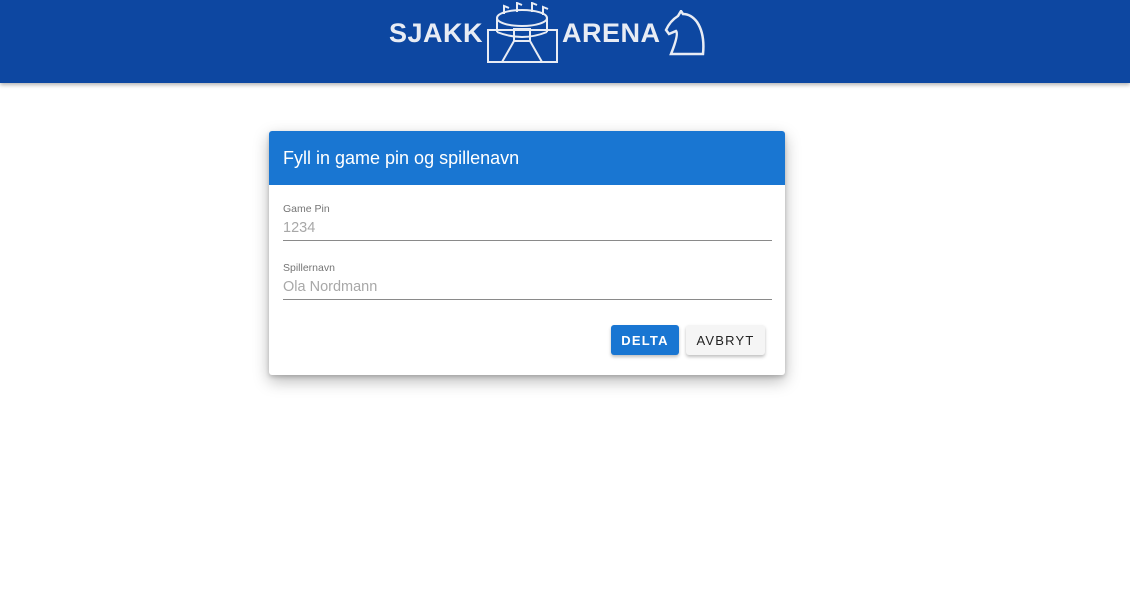 Image resolution: width=1130 pixels, height=600 pixels. Describe the element at coordinates (309, 268) in the screenshot. I see `player-name-label: Spillernavn` at that location.